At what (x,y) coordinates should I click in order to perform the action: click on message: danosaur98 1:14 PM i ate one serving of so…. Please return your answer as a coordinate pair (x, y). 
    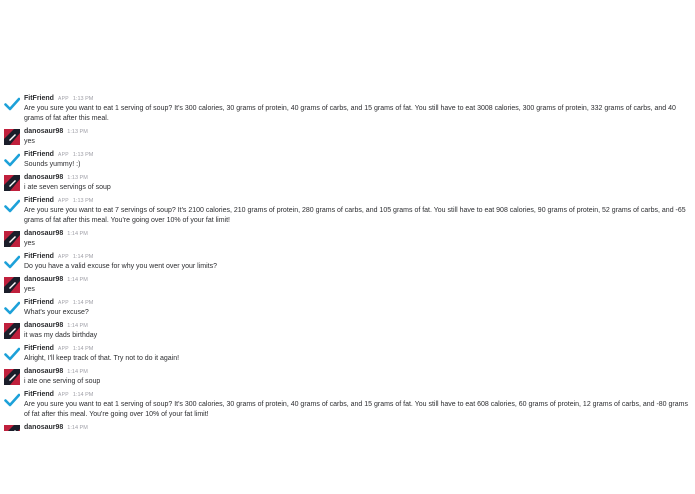
    Looking at the image, I should click on (347, 377).